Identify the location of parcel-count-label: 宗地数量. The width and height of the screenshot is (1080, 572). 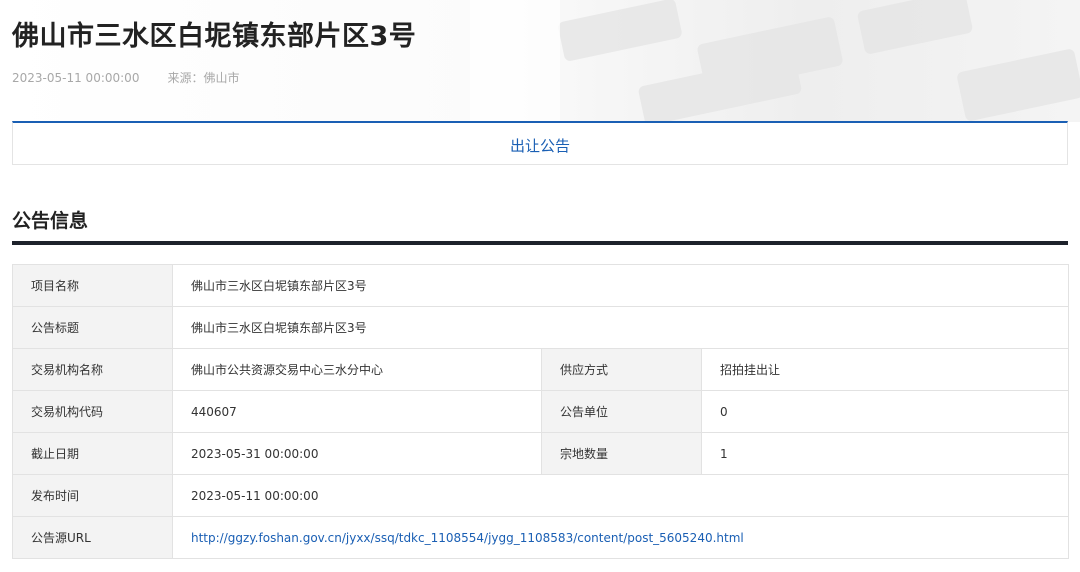
(621, 453).